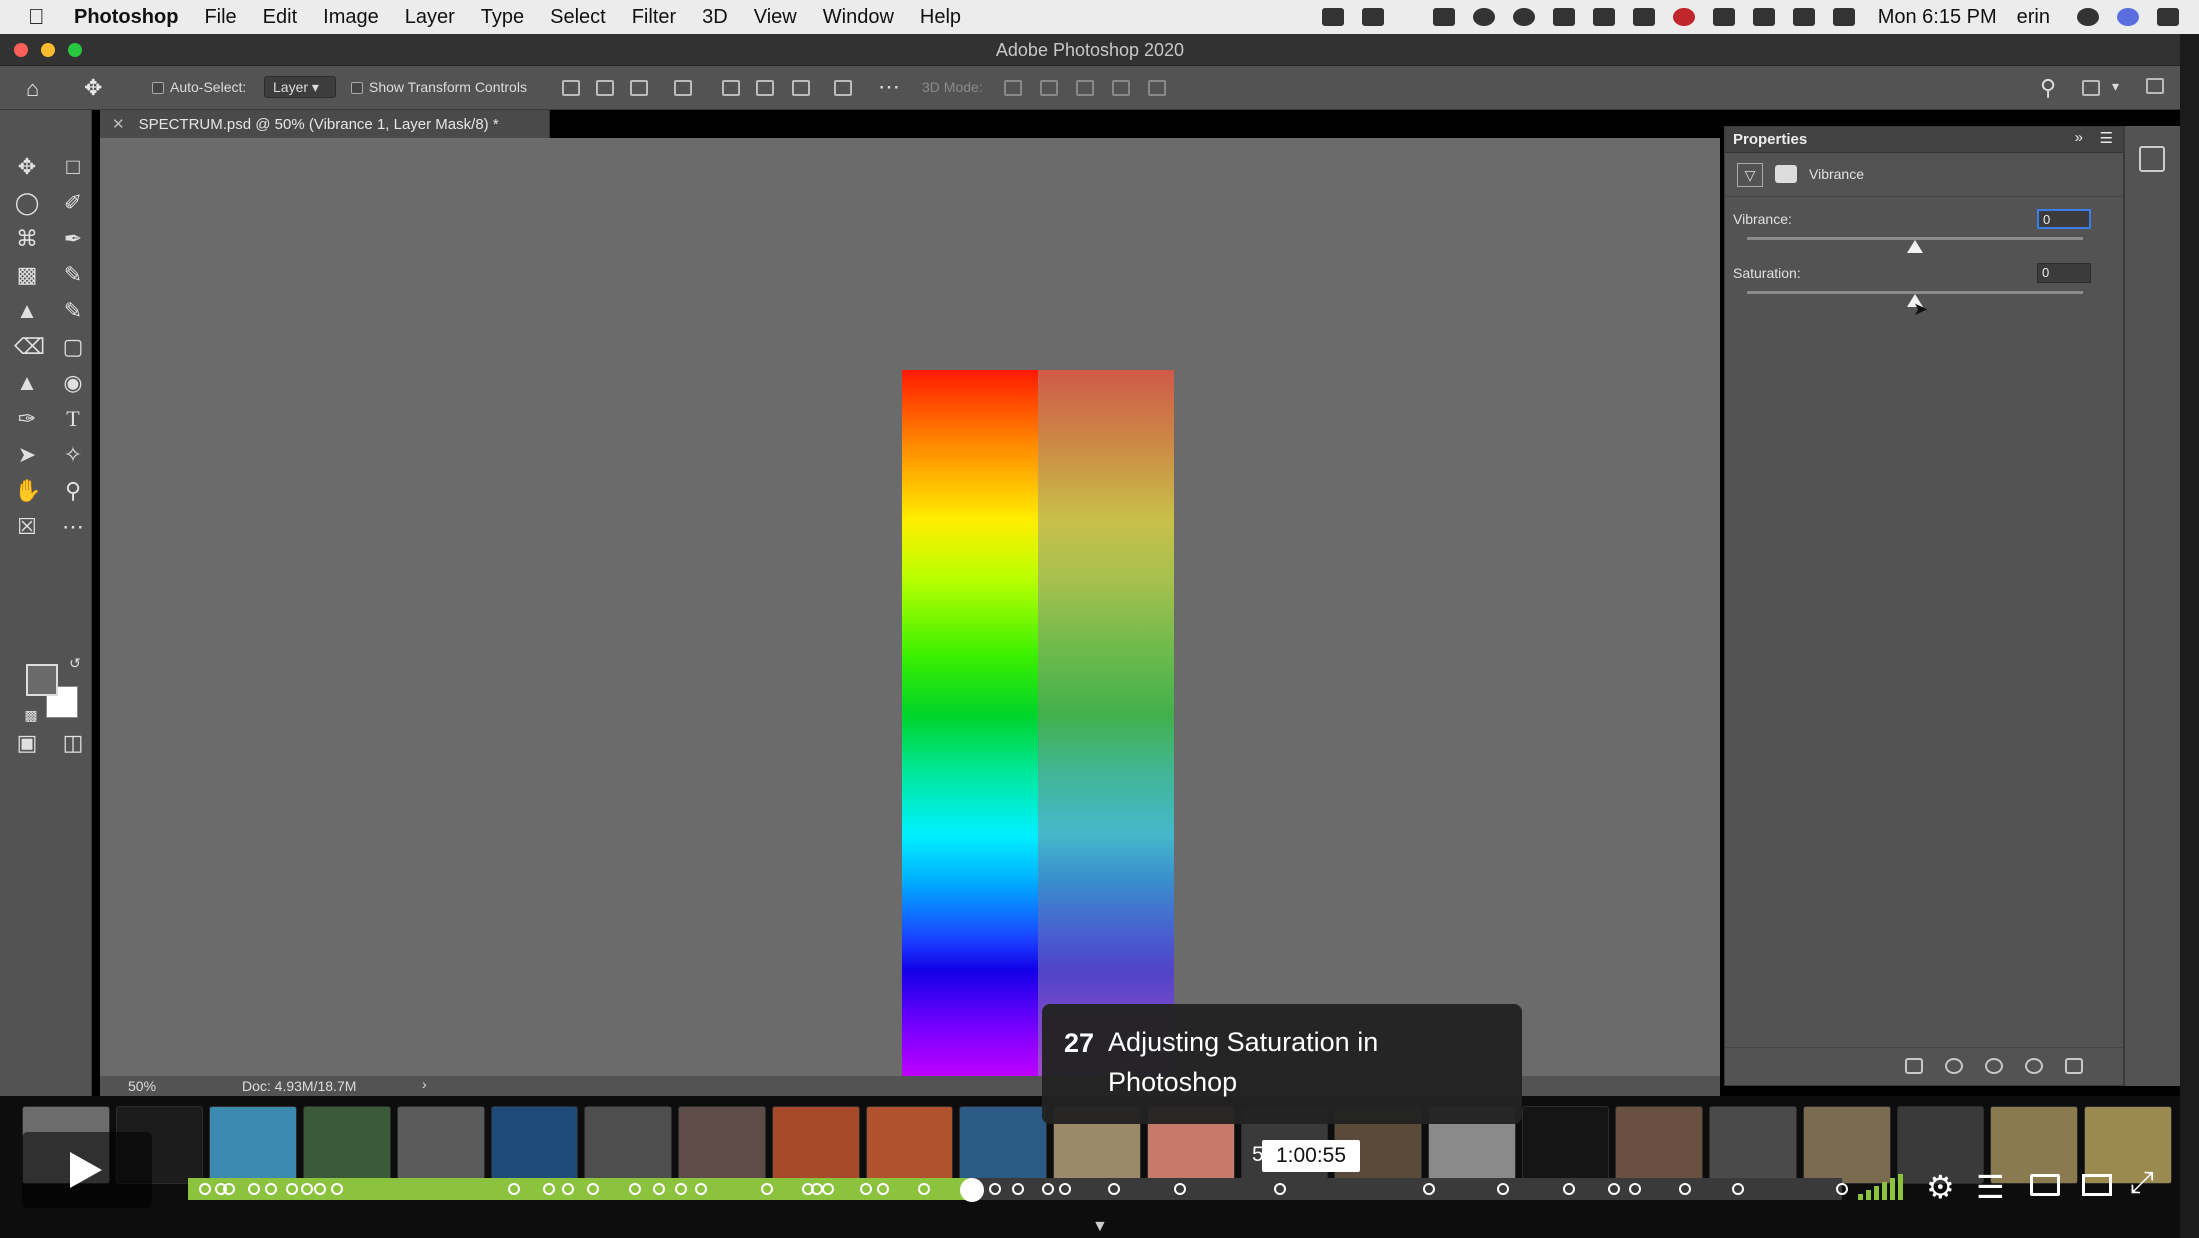 Image resolution: width=2199 pixels, height=1238 pixels. Describe the element at coordinates (126, 17) in the screenshot. I see `menu-app: Photoshop` at that location.